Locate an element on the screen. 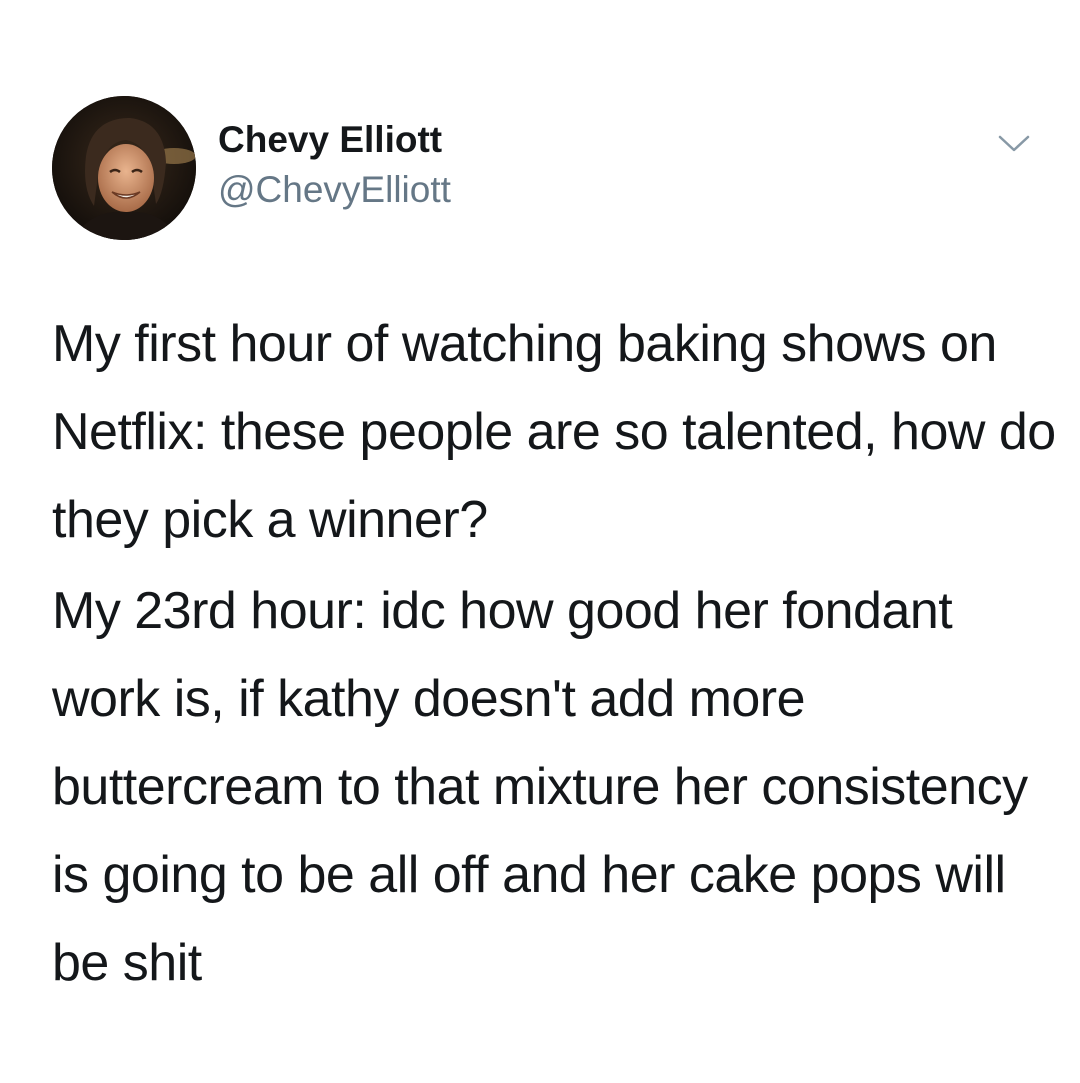 Image resolution: width=1080 pixels, height=1083 pixels. tweet-menu-button is located at coordinates (1014, 144).